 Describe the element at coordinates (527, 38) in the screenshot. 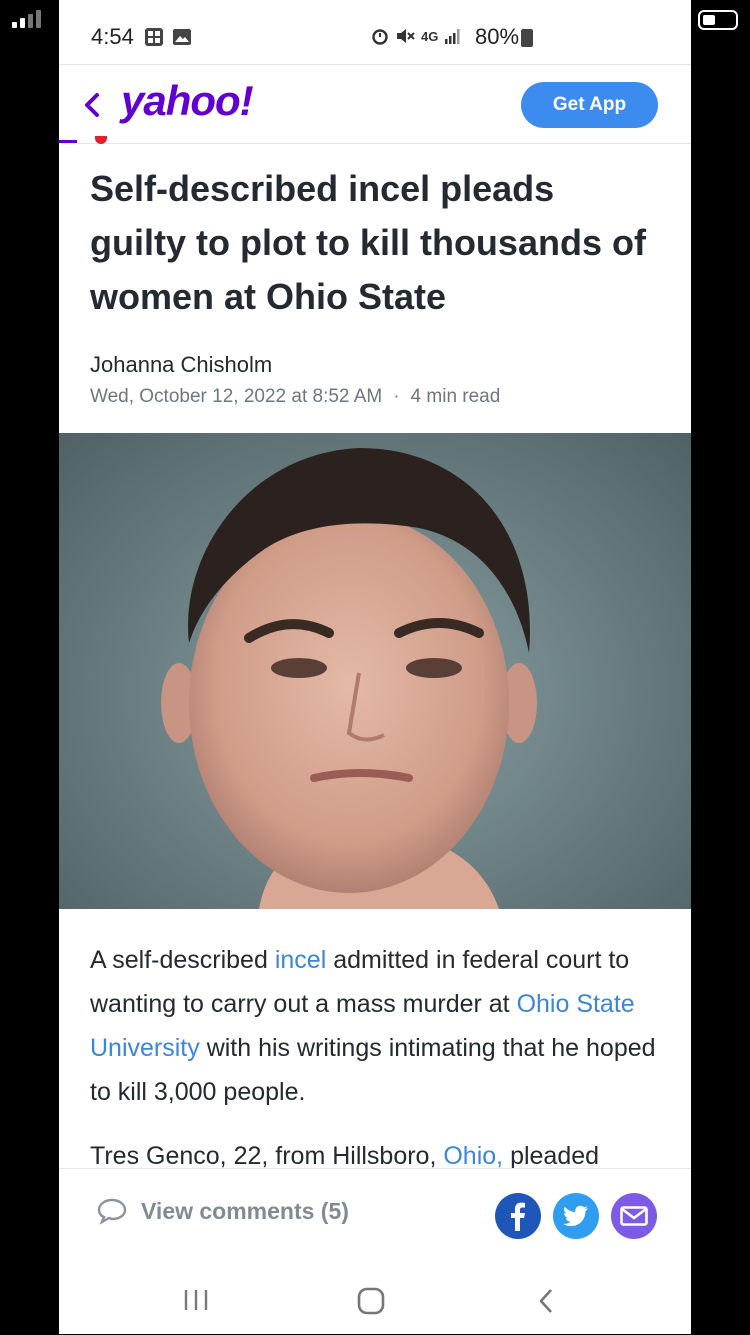

I see `battery-icon` at that location.